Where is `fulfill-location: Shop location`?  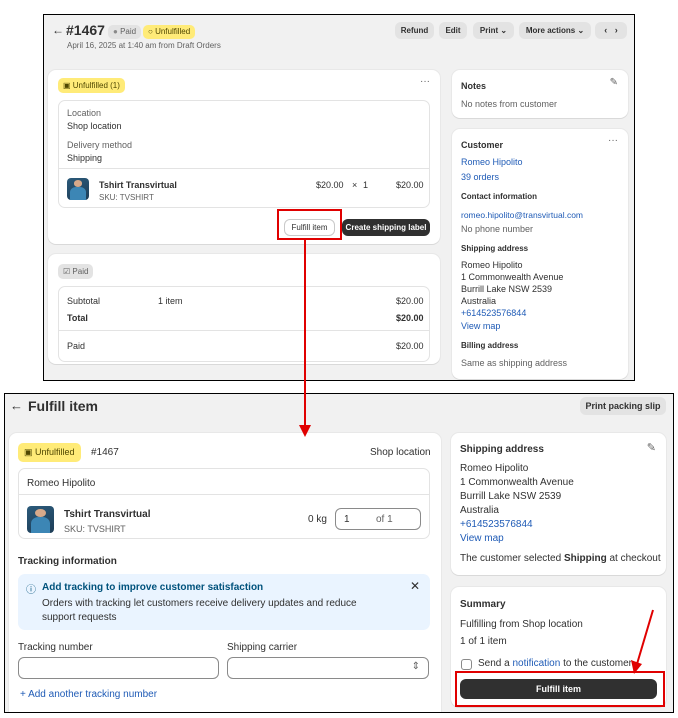
fulfill-location: Shop location is located at coordinates (400, 452).